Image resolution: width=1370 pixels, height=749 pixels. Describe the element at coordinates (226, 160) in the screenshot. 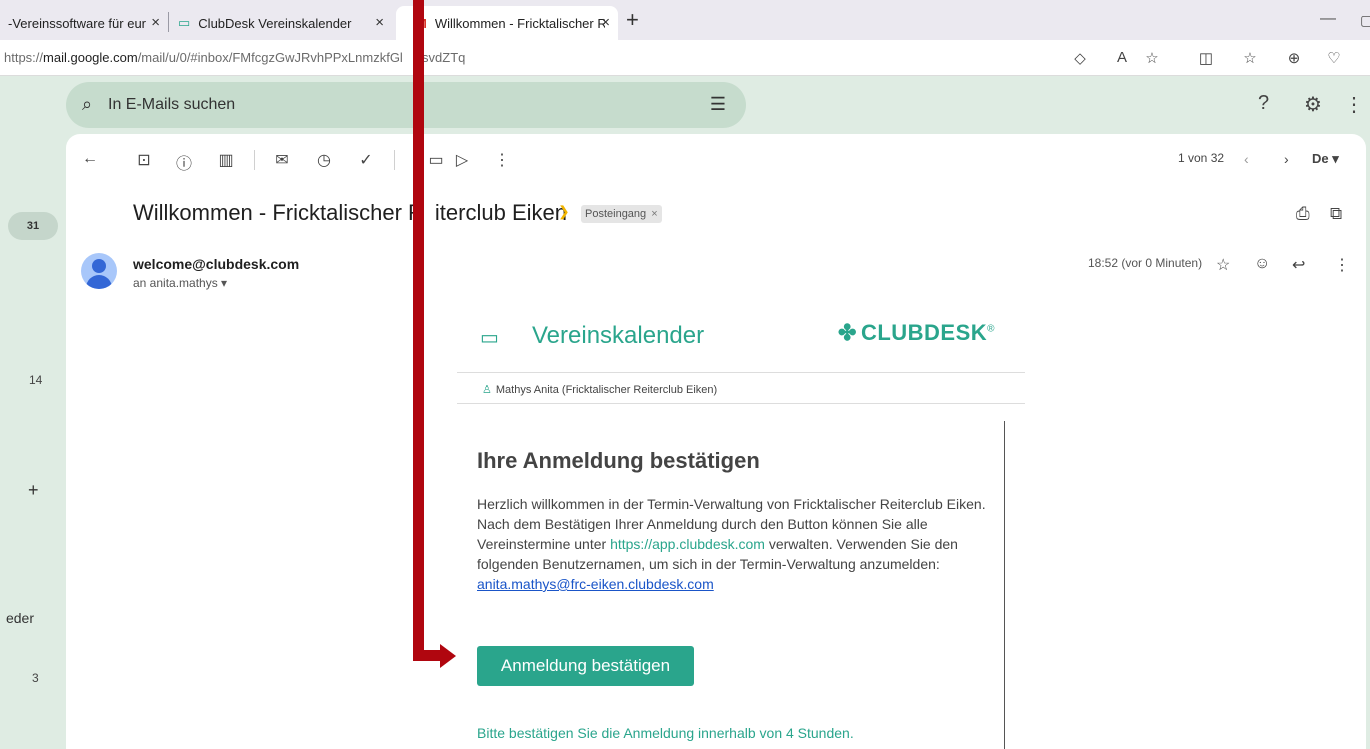

I see `delete-icon: ▥` at that location.